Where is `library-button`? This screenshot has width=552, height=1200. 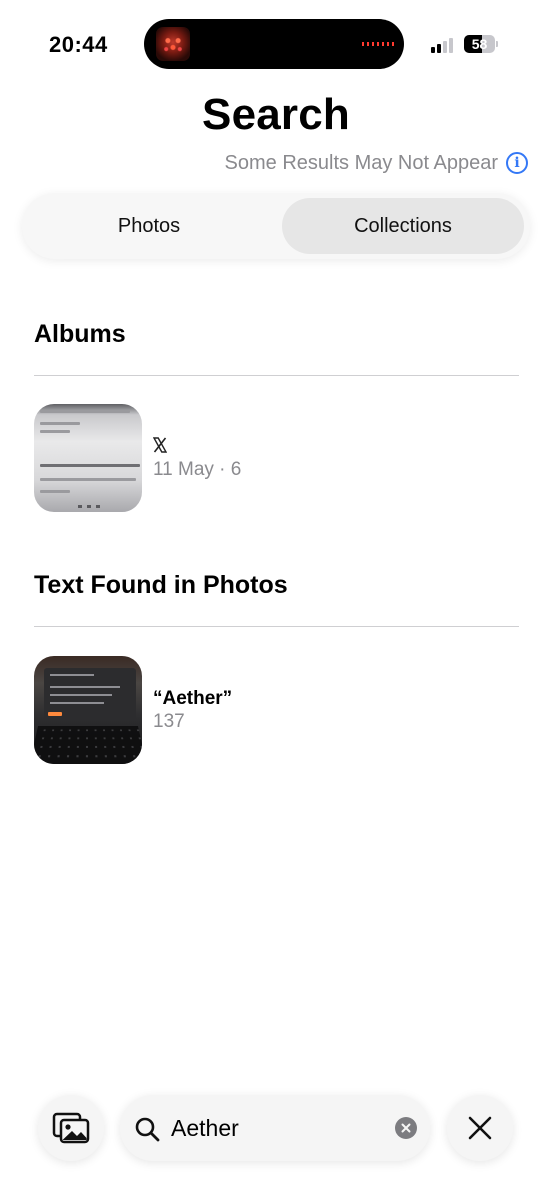
library-button is located at coordinates (71, 1128).